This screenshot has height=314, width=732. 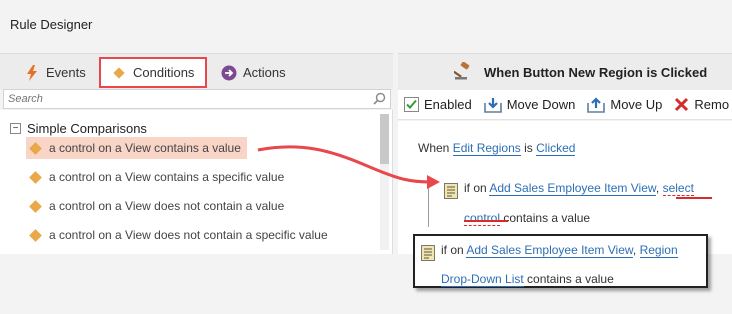 I want to click on move-down-button: Move Down, so click(x=529, y=105).